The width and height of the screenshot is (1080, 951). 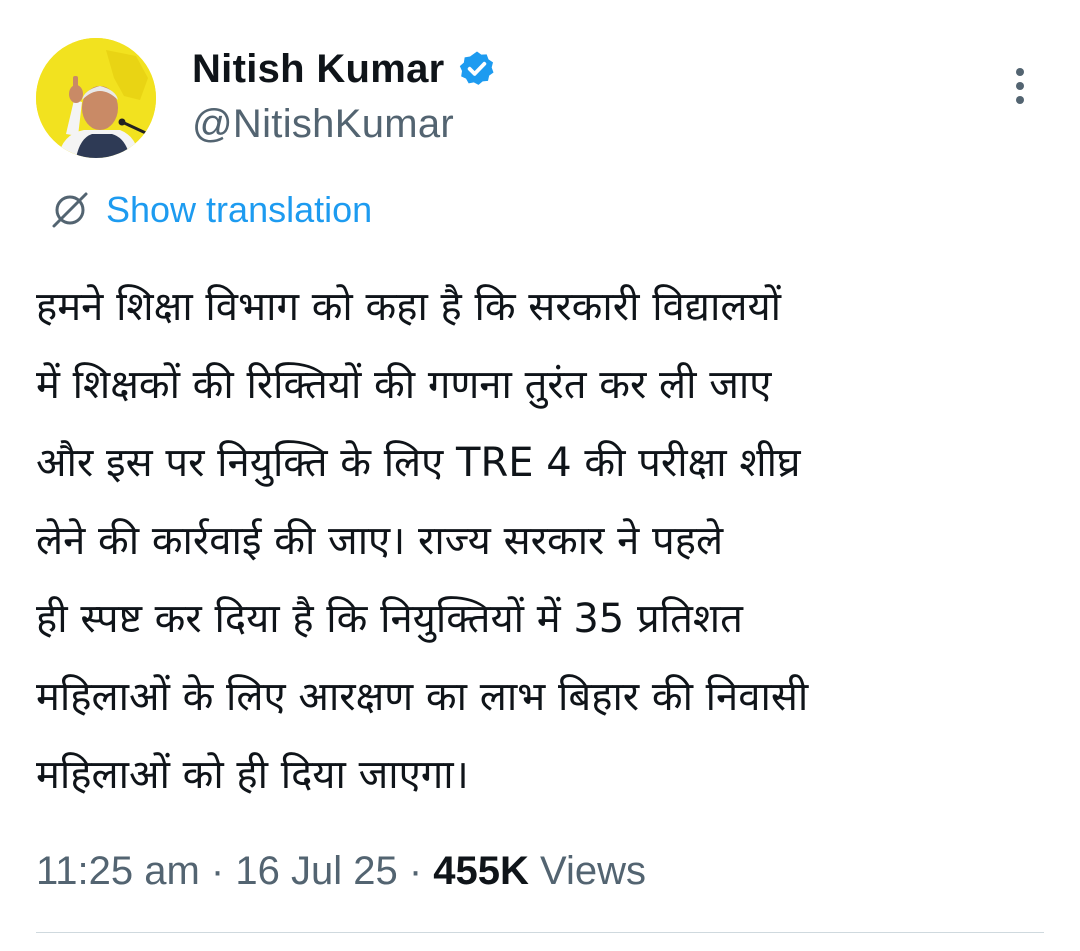 What do you see at coordinates (1020, 88) in the screenshot?
I see `more-options-icon` at bounding box center [1020, 88].